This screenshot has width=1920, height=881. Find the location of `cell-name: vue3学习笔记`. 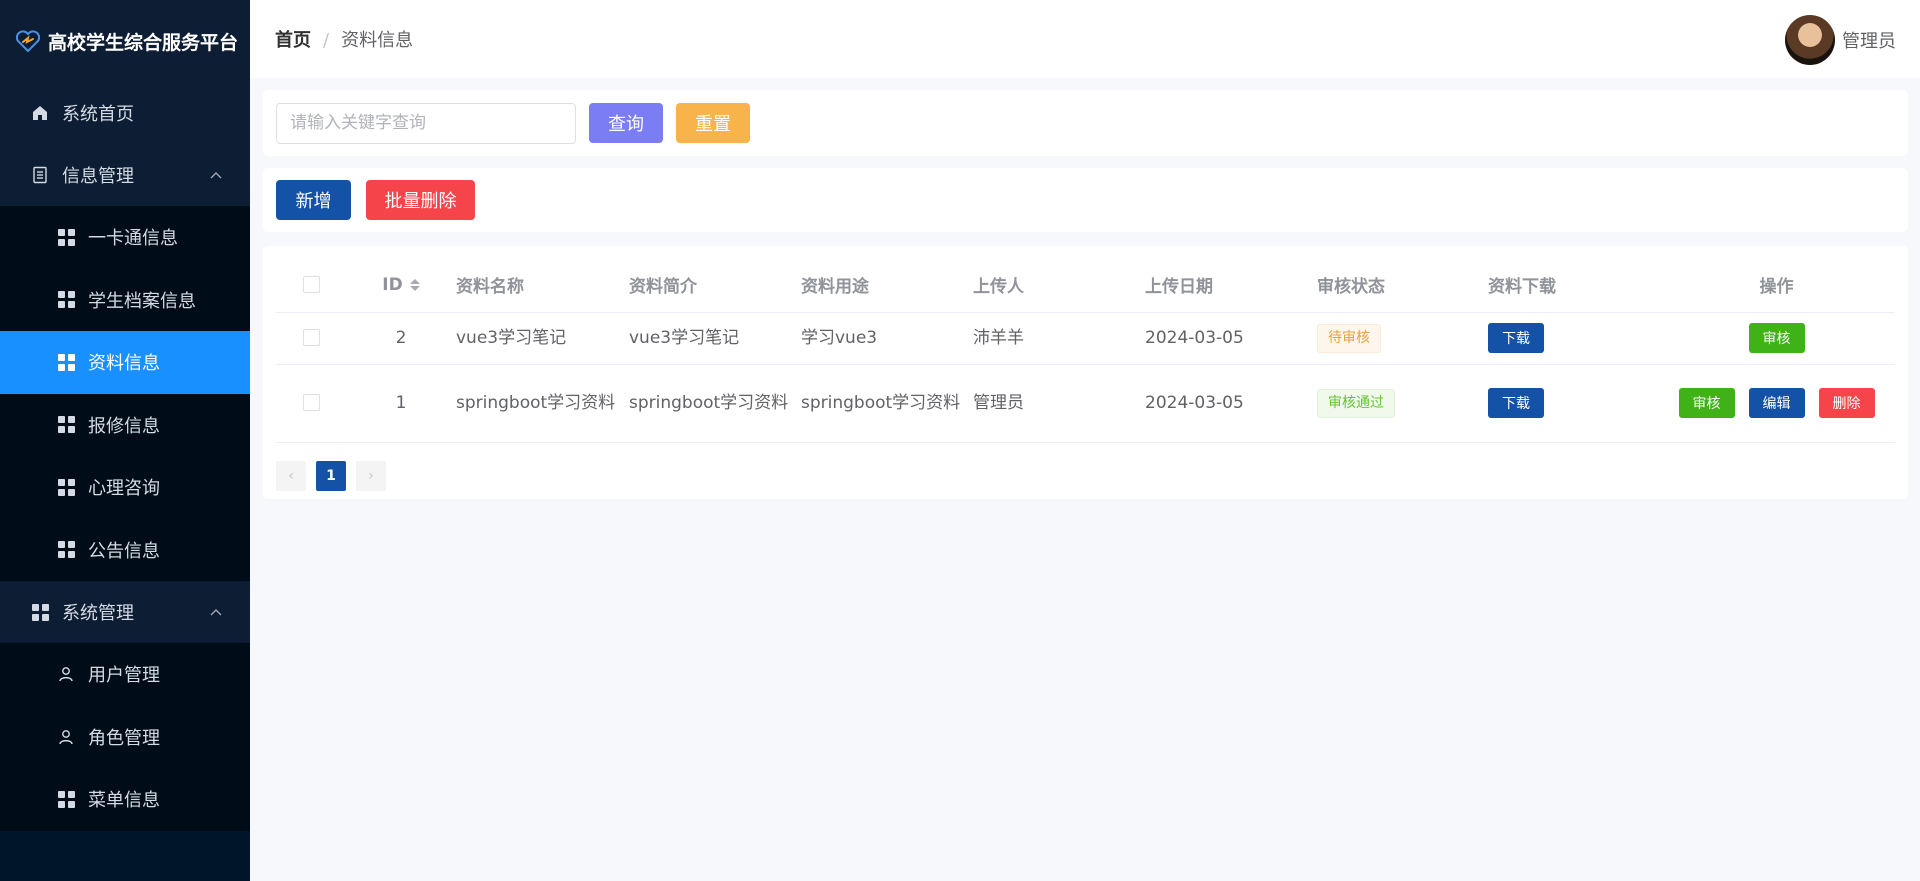

cell-name: vue3学习笔记 is located at coordinates (542, 338).